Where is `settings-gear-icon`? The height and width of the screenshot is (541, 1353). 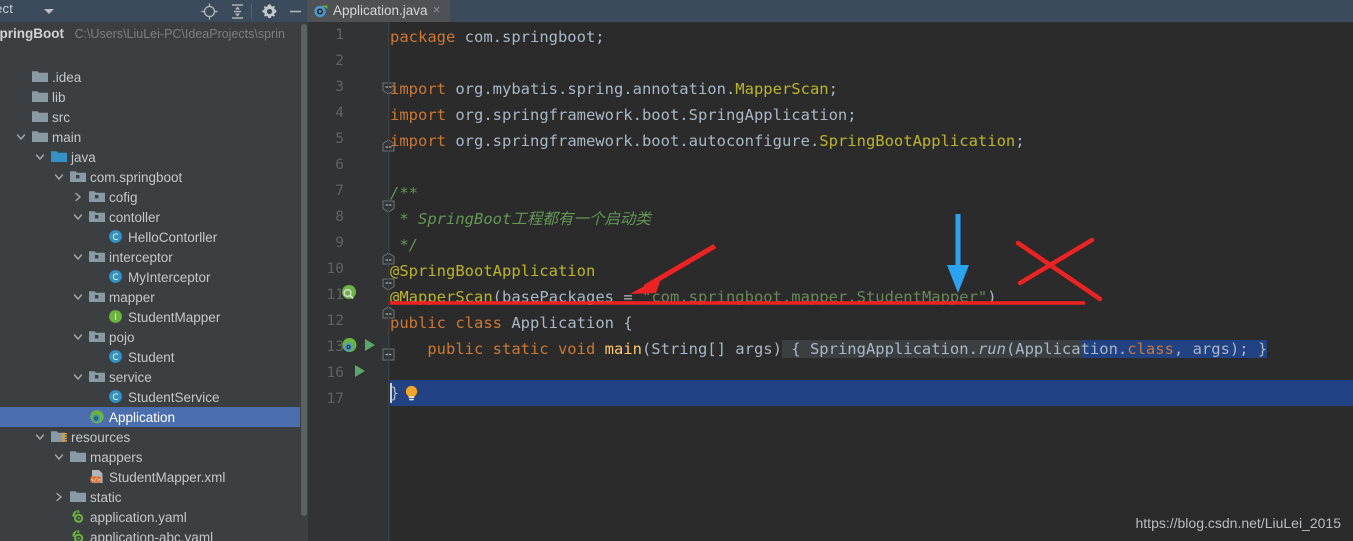
settings-gear-icon is located at coordinates (269, 11).